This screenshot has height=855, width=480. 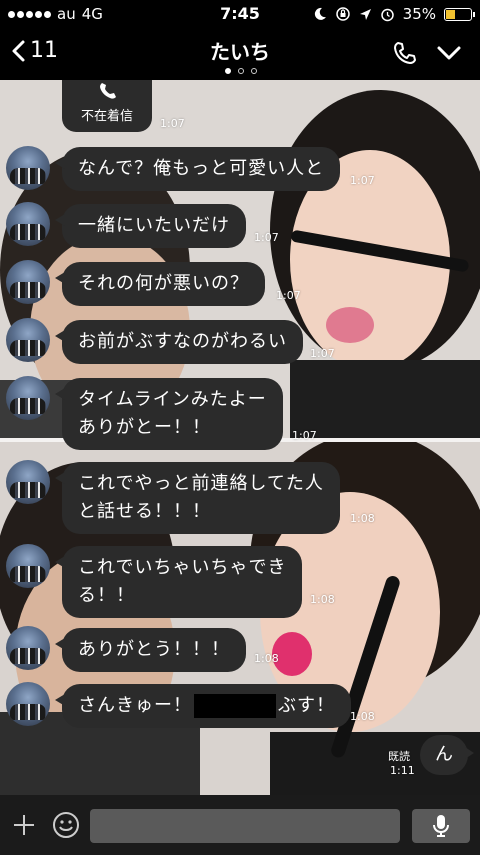 What do you see at coordinates (449, 53) in the screenshot?
I see `chevron-down-icon` at bounding box center [449, 53].